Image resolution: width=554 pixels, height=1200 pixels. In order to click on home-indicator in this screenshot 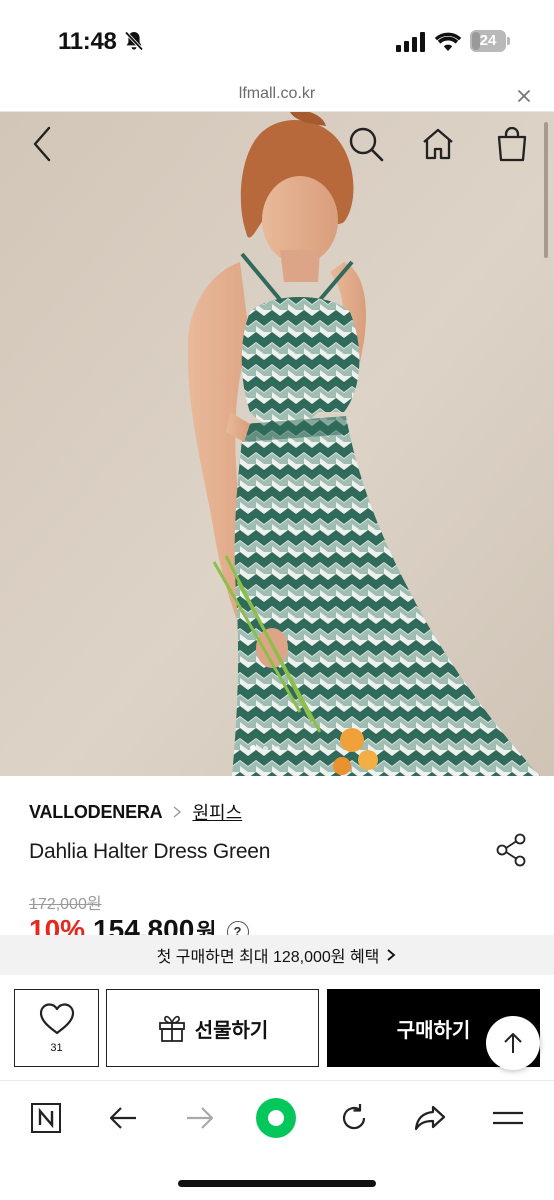, I will do `click(277, 1183)`.